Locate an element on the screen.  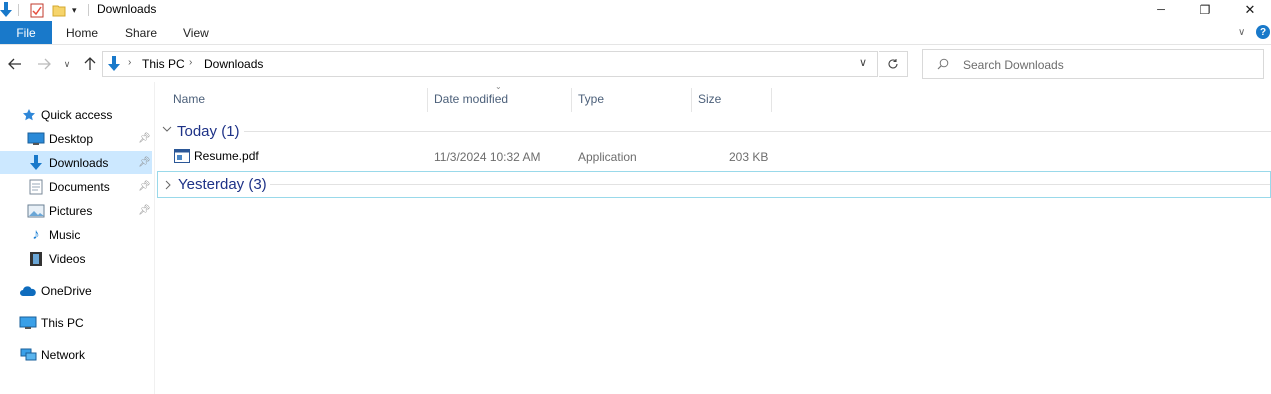
sidebar-item-label: Network is located at coordinates (63, 354).